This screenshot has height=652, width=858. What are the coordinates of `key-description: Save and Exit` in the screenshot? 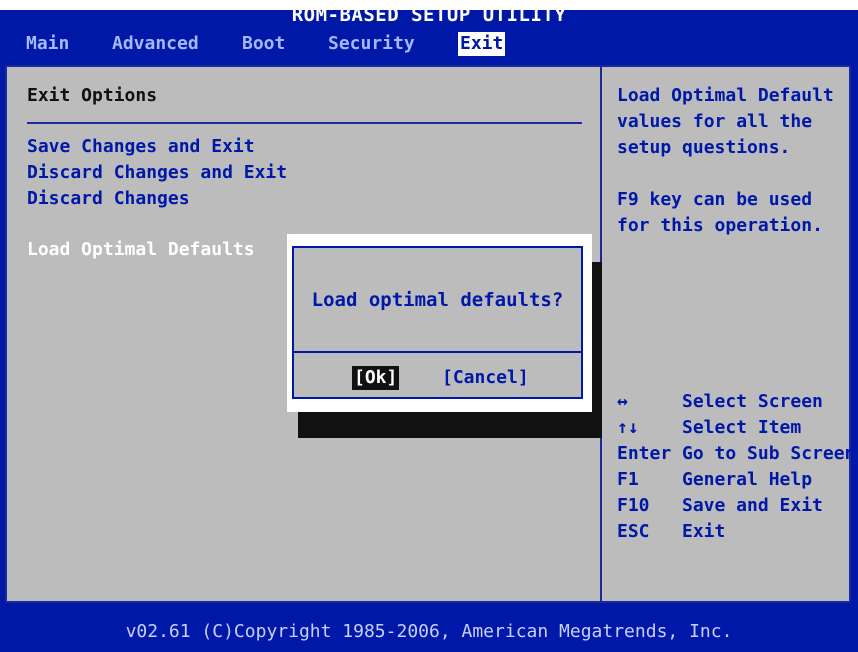 It's located at (752, 505).